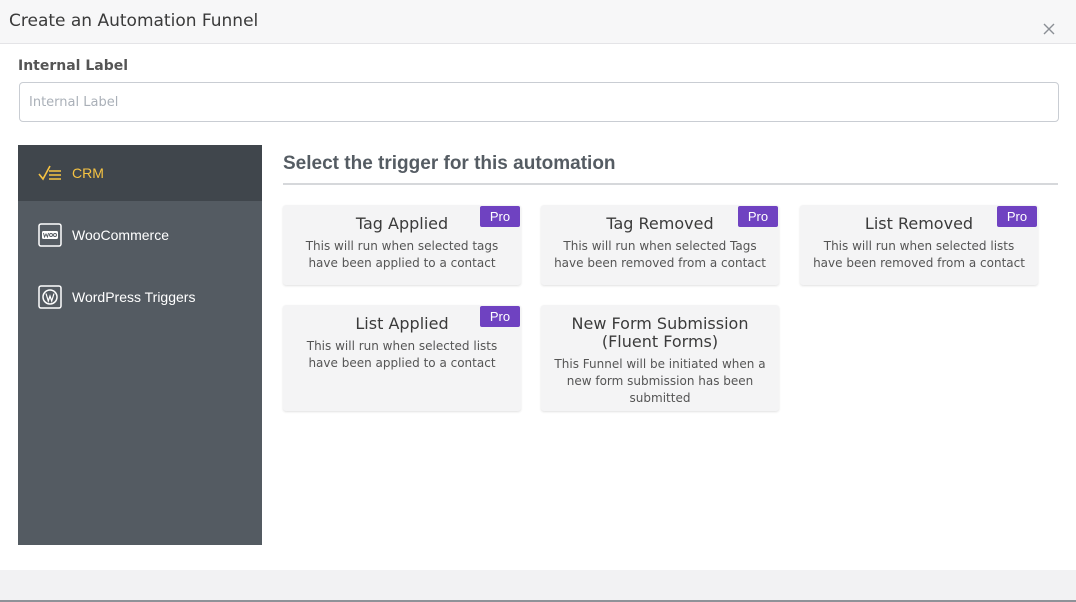 Image resolution: width=1076 pixels, height=602 pixels. What do you see at coordinates (539, 102) in the screenshot?
I see `internal-label-input` at bounding box center [539, 102].